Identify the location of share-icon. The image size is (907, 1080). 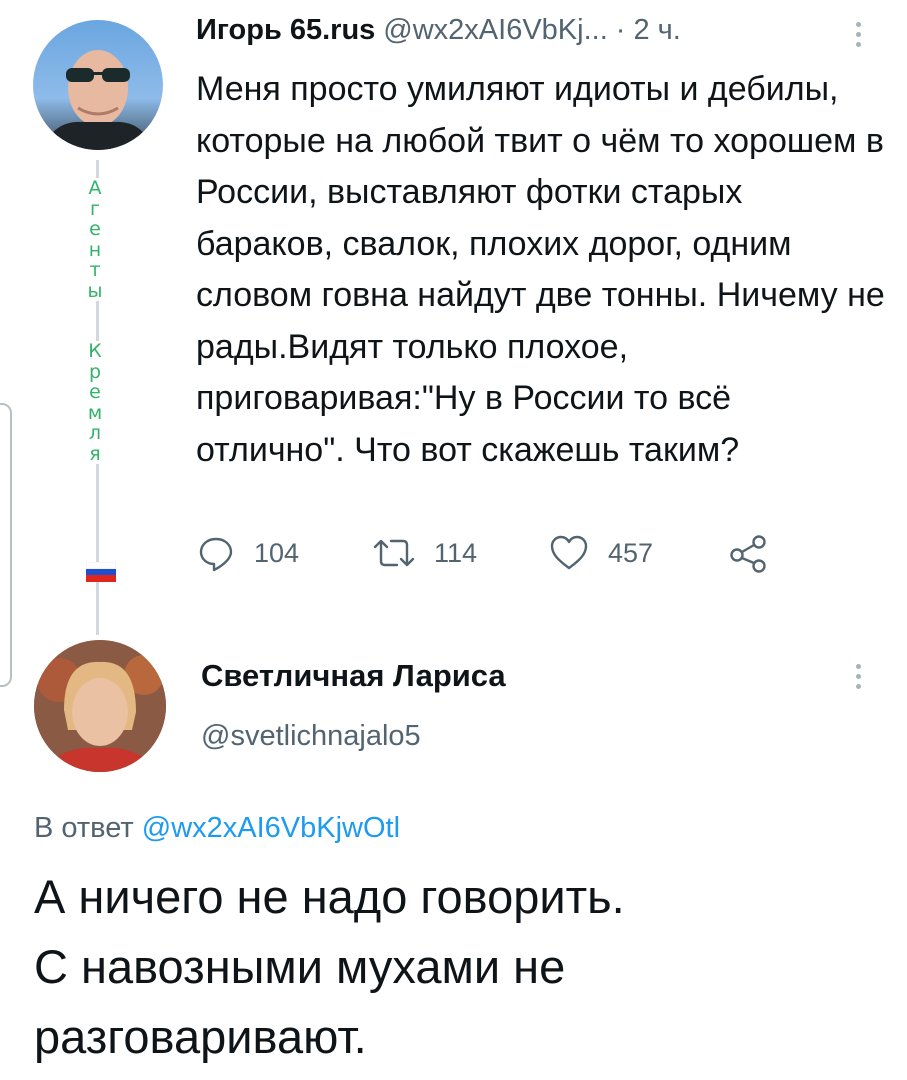
(748, 554).